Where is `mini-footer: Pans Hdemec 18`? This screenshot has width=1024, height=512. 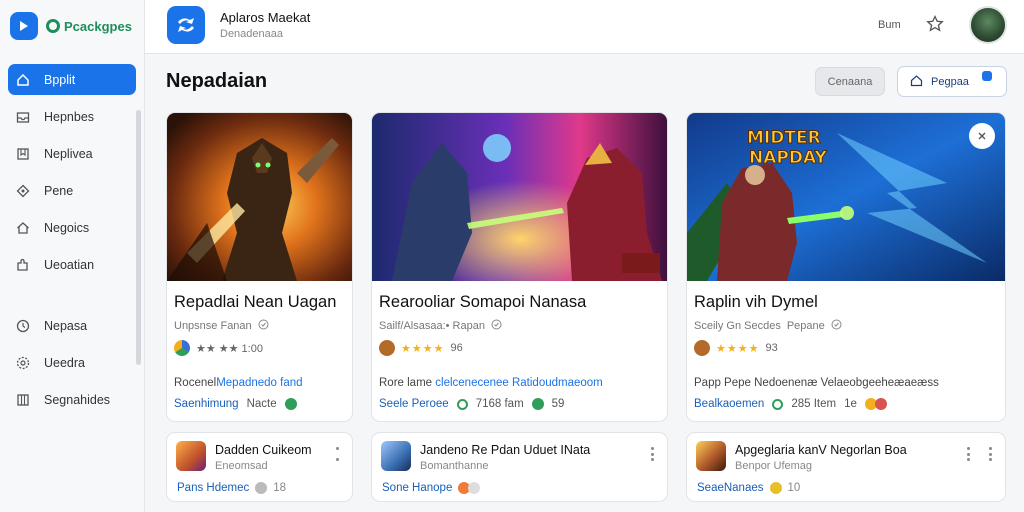
mini-footer: Pans Hdemec 18 is located at coordinates (231, 488).